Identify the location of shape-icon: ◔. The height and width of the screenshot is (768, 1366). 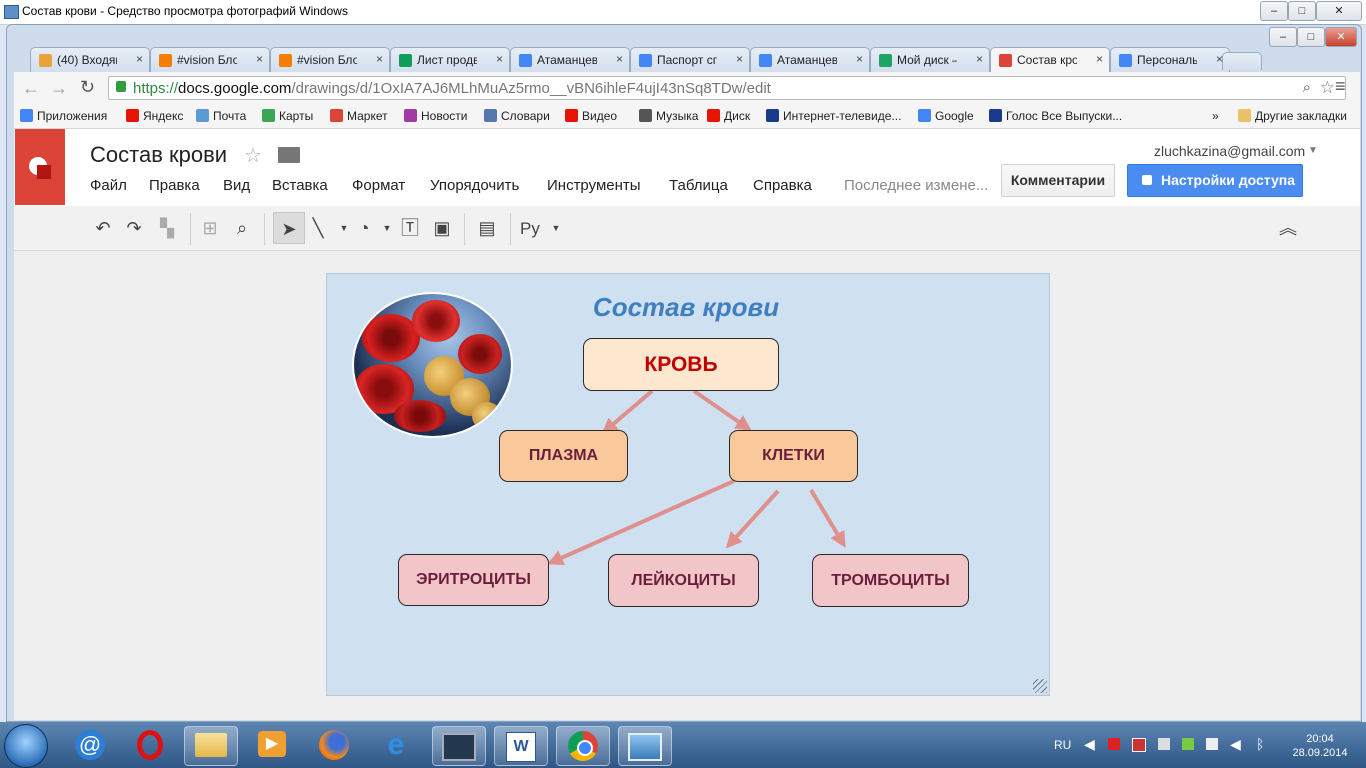
(364, 228).